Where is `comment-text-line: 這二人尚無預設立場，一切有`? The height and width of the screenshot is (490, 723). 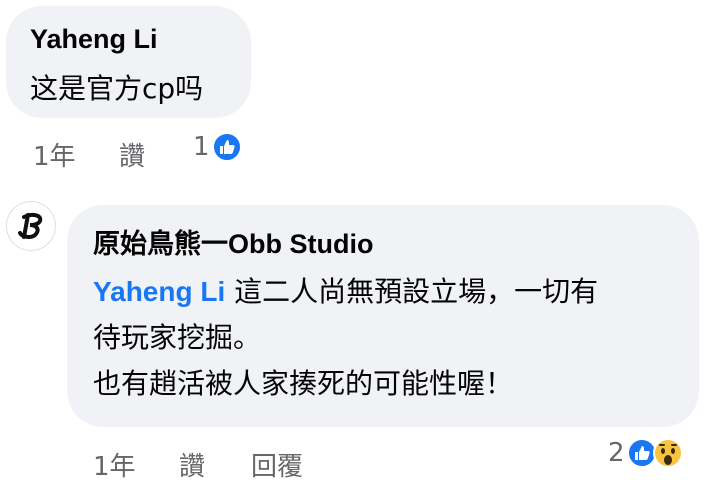 comment-text-line: 這二人尚無預設立場，一切有 is located at coordinates (412, 291).